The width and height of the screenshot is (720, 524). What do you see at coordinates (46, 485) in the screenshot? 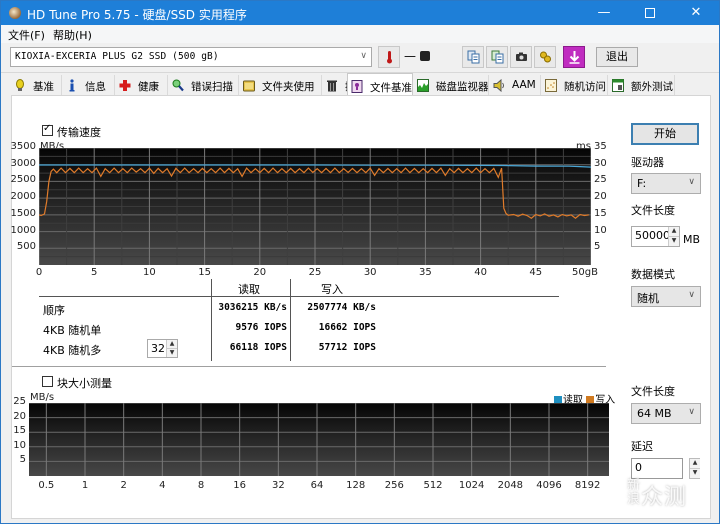
I see `block-x-tick-label: 0.5` at bounding box center [46, 485].